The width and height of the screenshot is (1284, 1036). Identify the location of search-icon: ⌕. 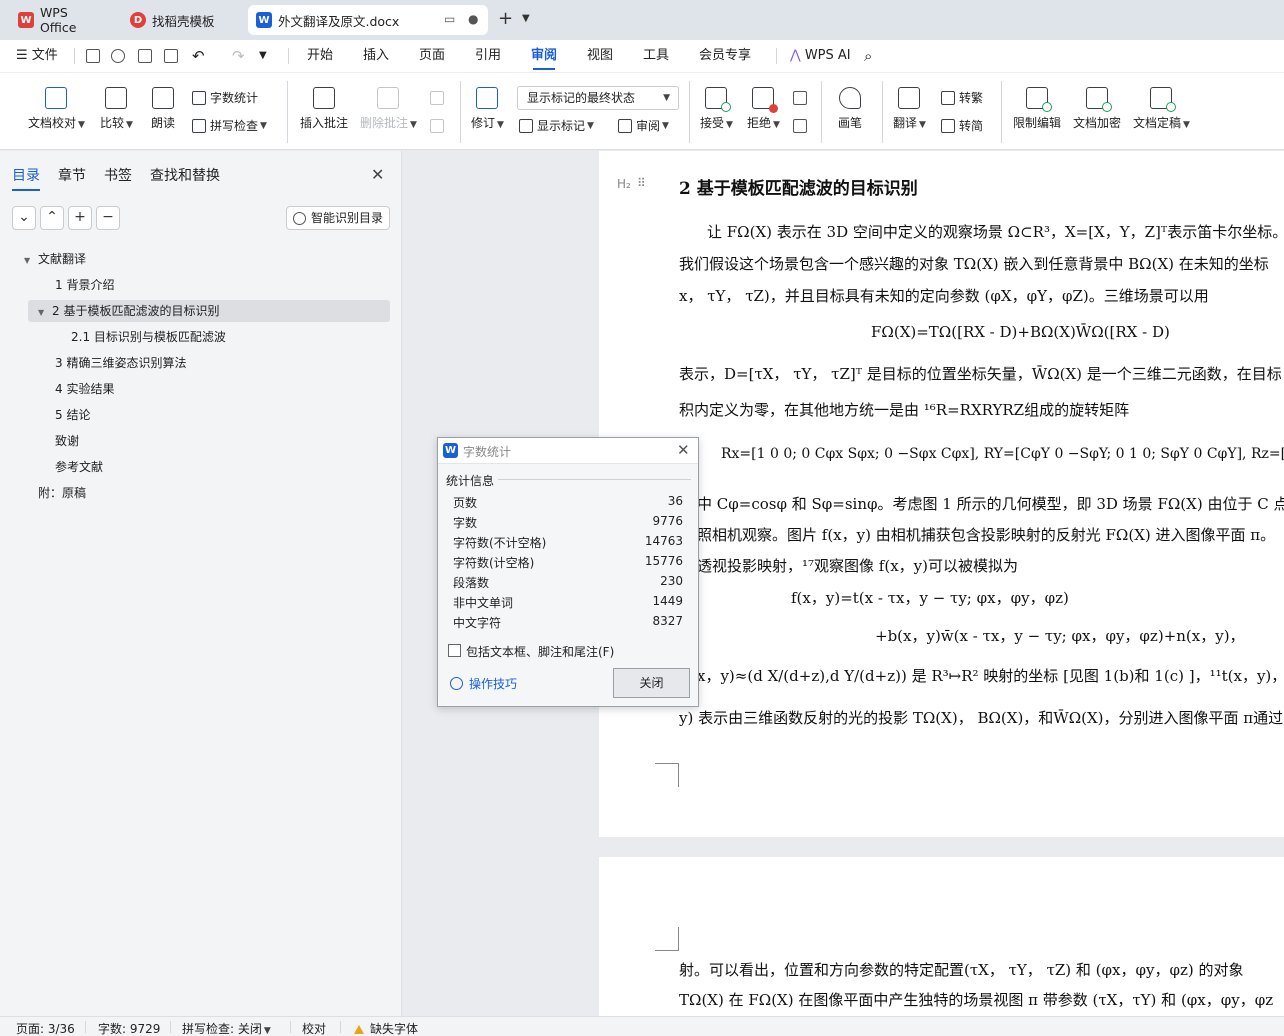
(868, 56).